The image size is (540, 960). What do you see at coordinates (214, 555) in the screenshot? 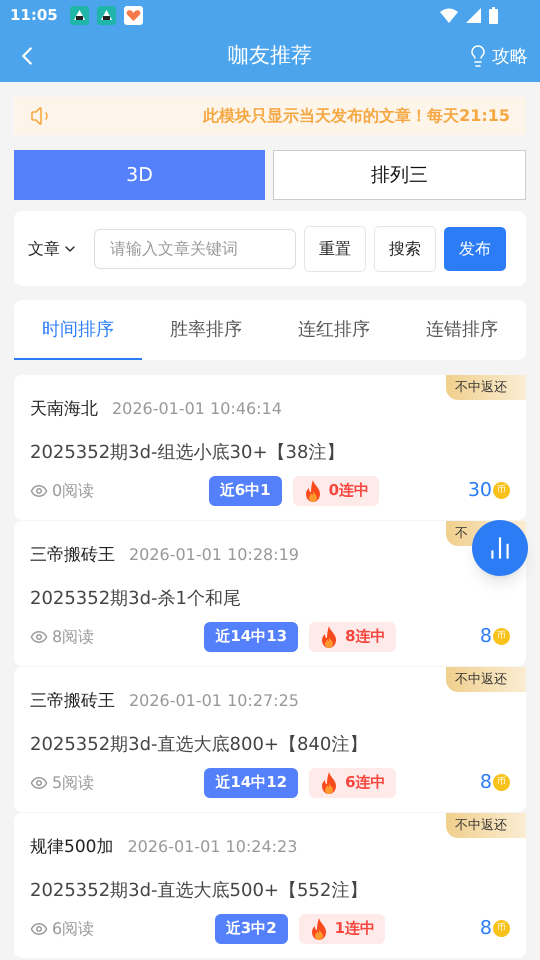
I see `post-time: 2026-01-01 10:28:19` at bounding box center [214, 555].